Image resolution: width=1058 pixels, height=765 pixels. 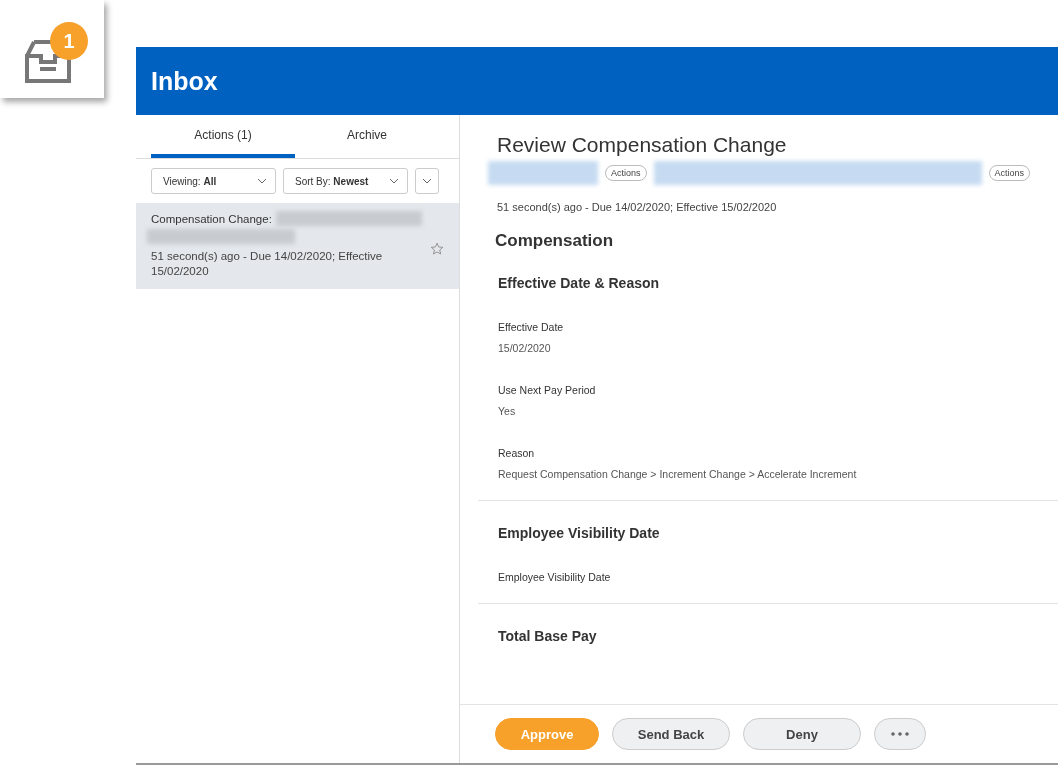 What do you see at coordinates (637, 207) in the screenshot?
I see `detail-meta: 51 second(s) ago - Due 14/02/2020; Effective 15/02/2020` at bounding box center [637, 207].